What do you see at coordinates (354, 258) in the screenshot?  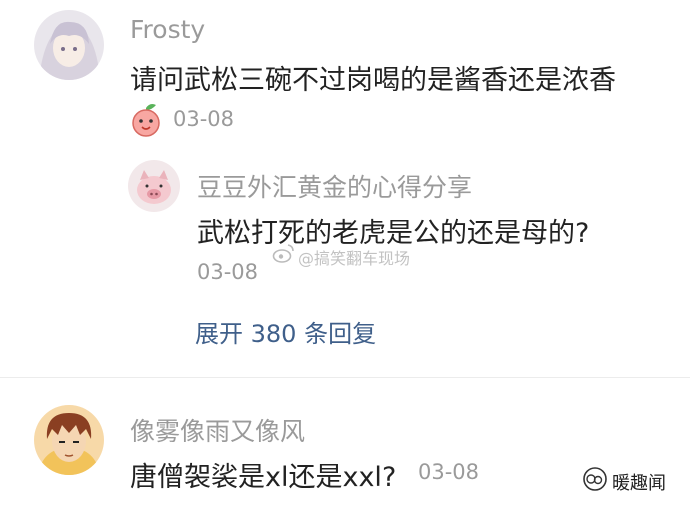 I see `watermark: @搞笑翻车现场` at bounding box center [354, 258].